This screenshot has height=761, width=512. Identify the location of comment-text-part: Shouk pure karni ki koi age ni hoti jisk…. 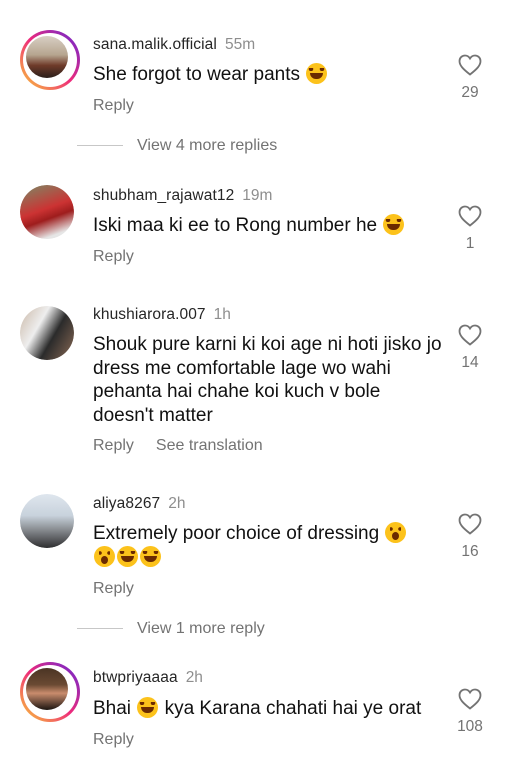
(267, 380).